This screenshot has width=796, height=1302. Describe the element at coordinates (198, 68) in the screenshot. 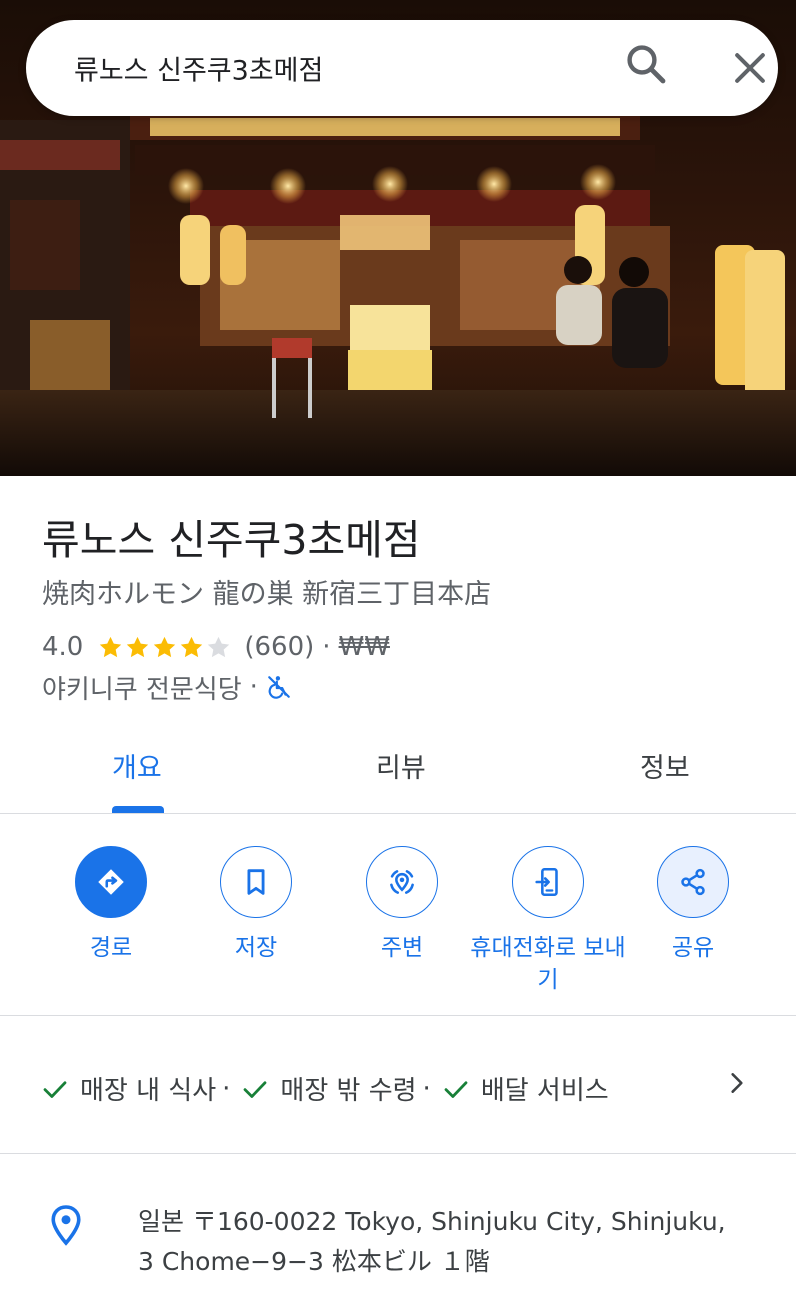

I see `search-input: 류노스 신주쿠3초메점` at that location.